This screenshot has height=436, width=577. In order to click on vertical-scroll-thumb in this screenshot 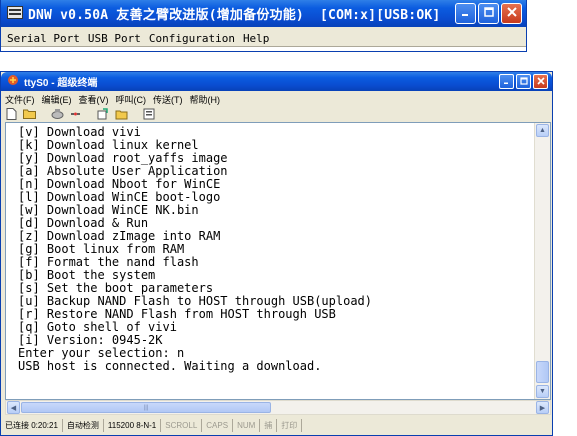, I will do `click(542, 372)`.